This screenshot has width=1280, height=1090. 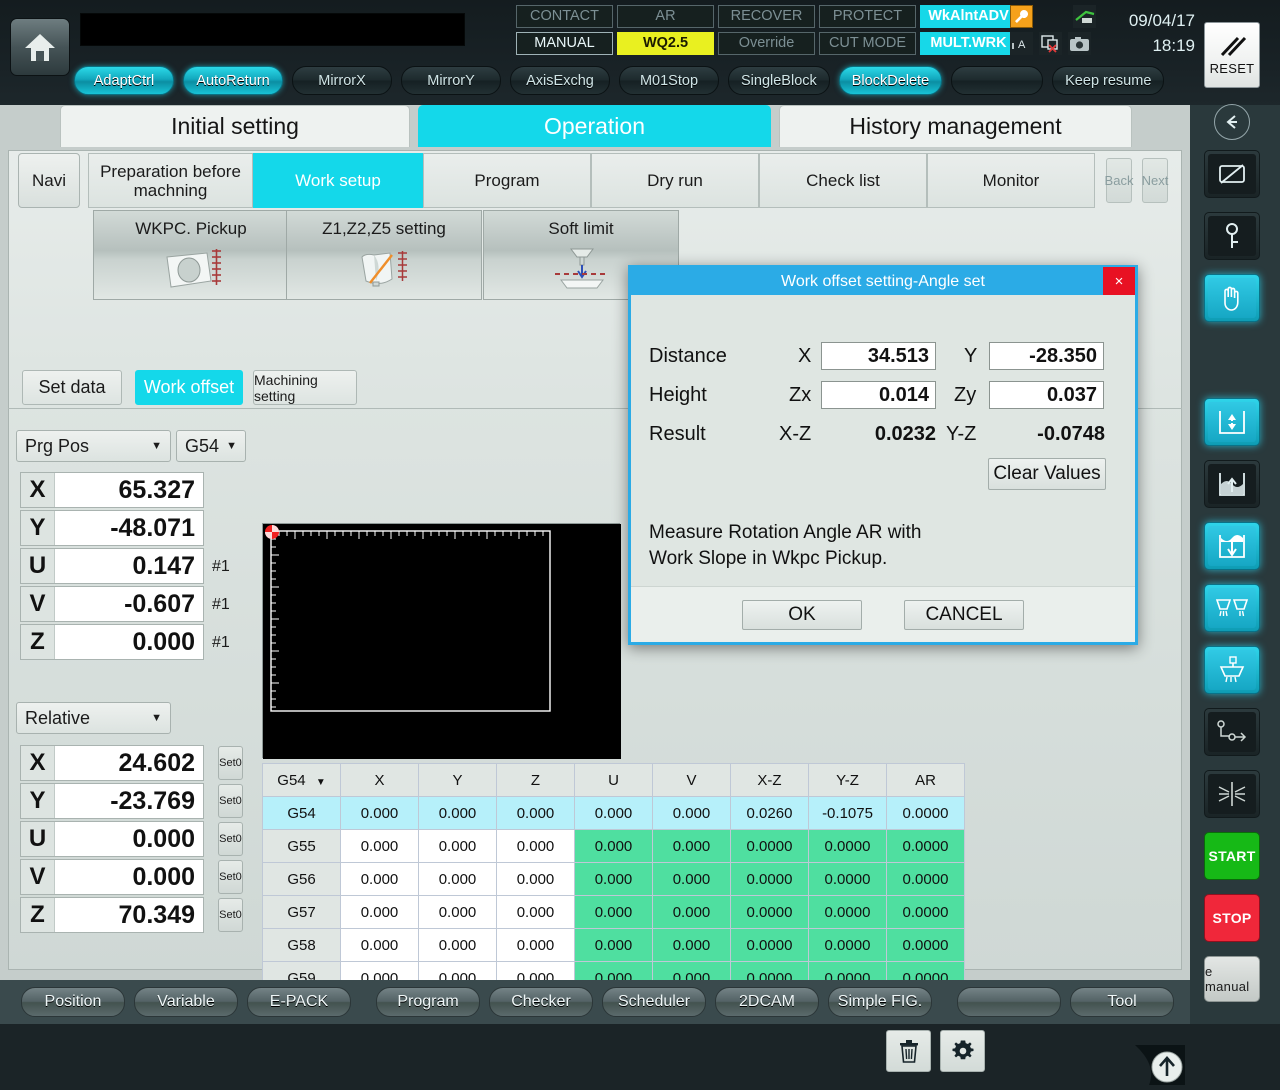 What do you see at coordinates (1232, 236) in the screenshot?
I see `rbtn-key` at bounding box center [1232, 236].